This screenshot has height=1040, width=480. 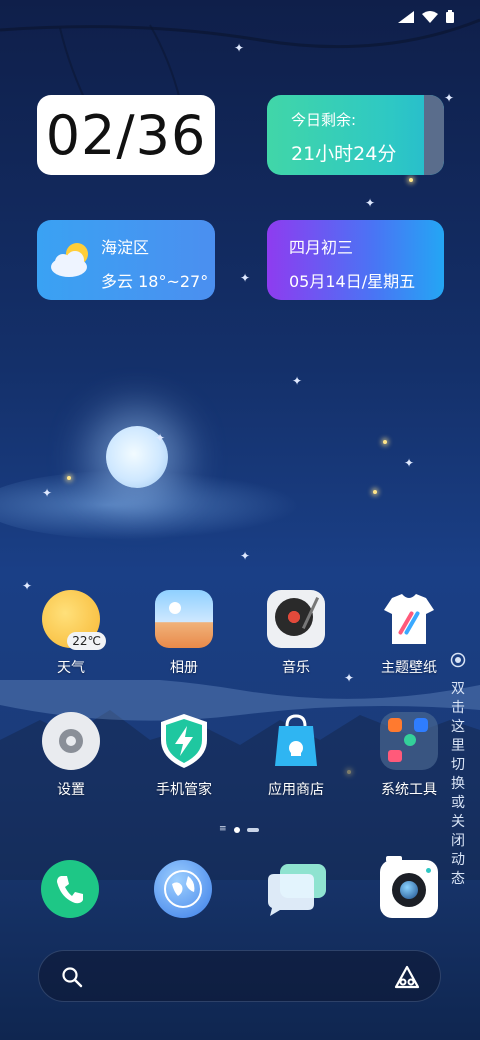 I want to click on weather-badge: 22℃, so click(x=86, y=641).